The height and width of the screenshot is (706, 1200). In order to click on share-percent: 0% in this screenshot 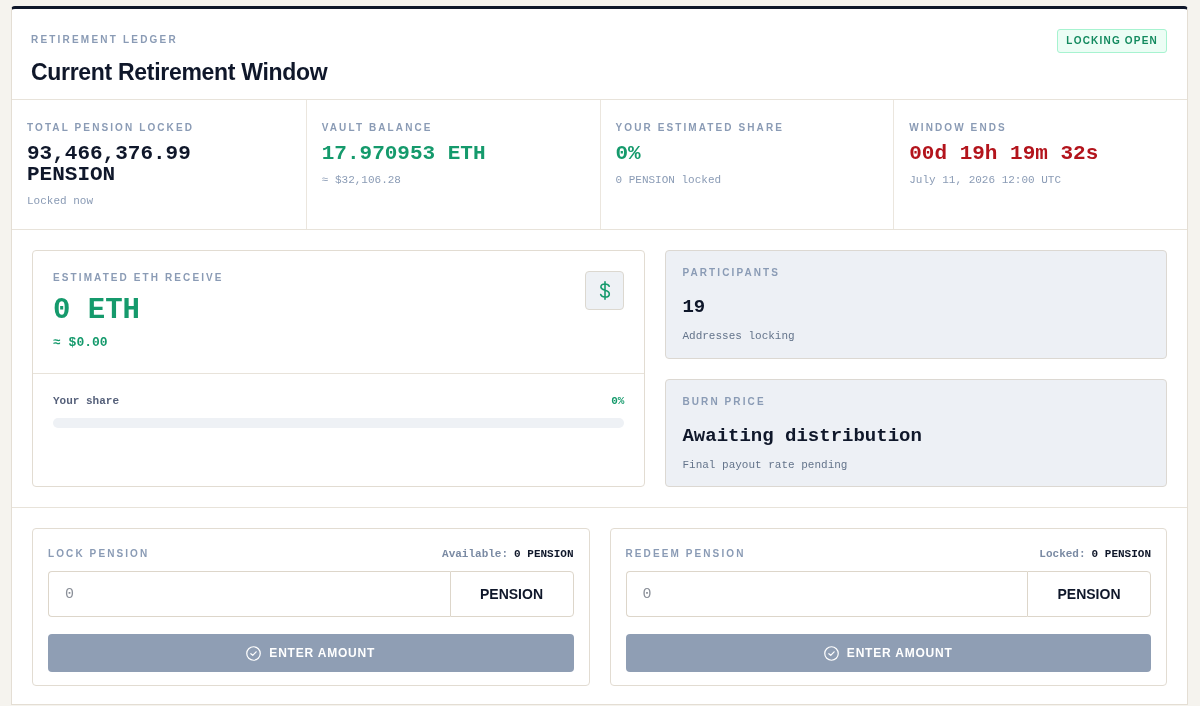, I will do `click(618, 401)`.